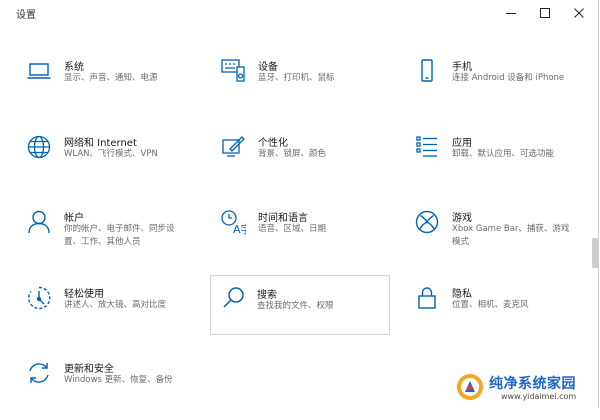 The width and height of the screenshot is (600, 420). I want to click on watermark-logo-icon, so click(470, 387).